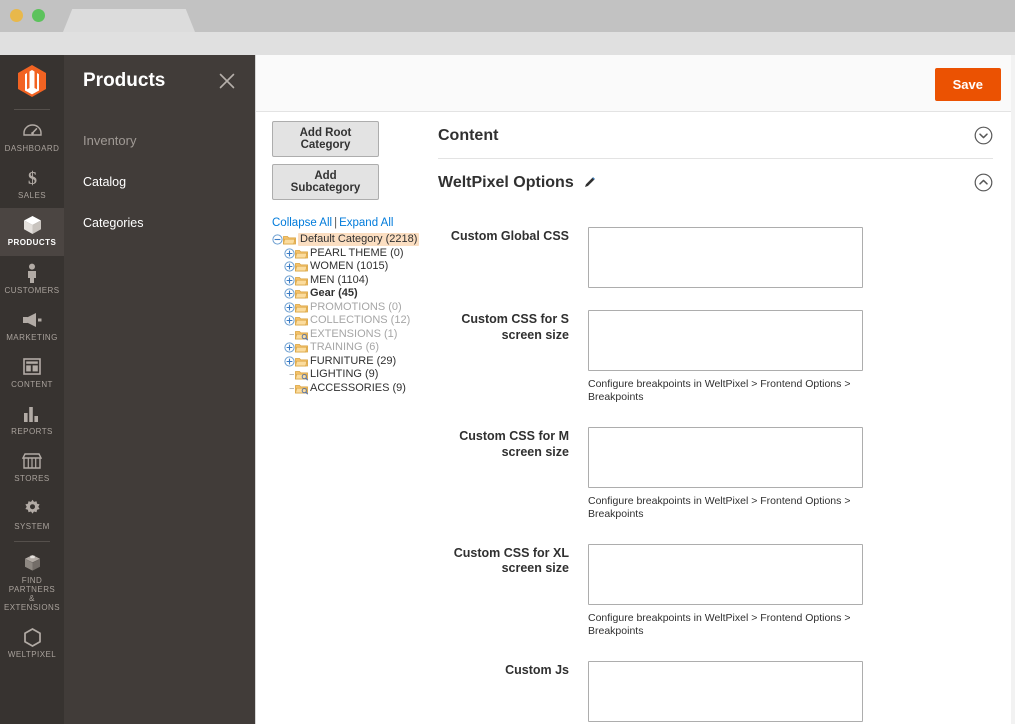  Describe the element at coordinates (32, 243) in the screenshot. I see `sidebar-label: Products` at that location.